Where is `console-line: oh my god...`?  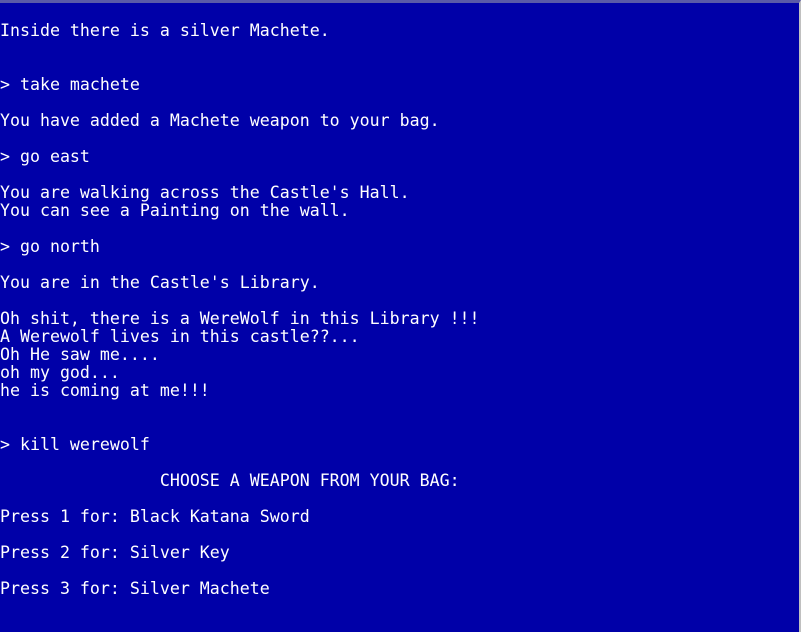
console-line: oh my god... is located at coordinates (60, 372).